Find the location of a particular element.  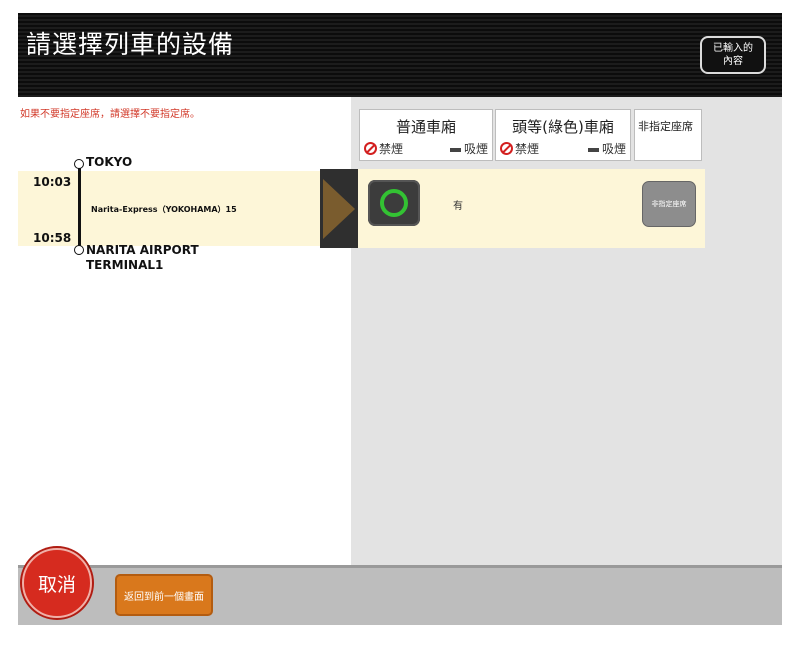

train-name: Narita-Express（YOKOHAMA）15 is located at coordinates (164, 209).